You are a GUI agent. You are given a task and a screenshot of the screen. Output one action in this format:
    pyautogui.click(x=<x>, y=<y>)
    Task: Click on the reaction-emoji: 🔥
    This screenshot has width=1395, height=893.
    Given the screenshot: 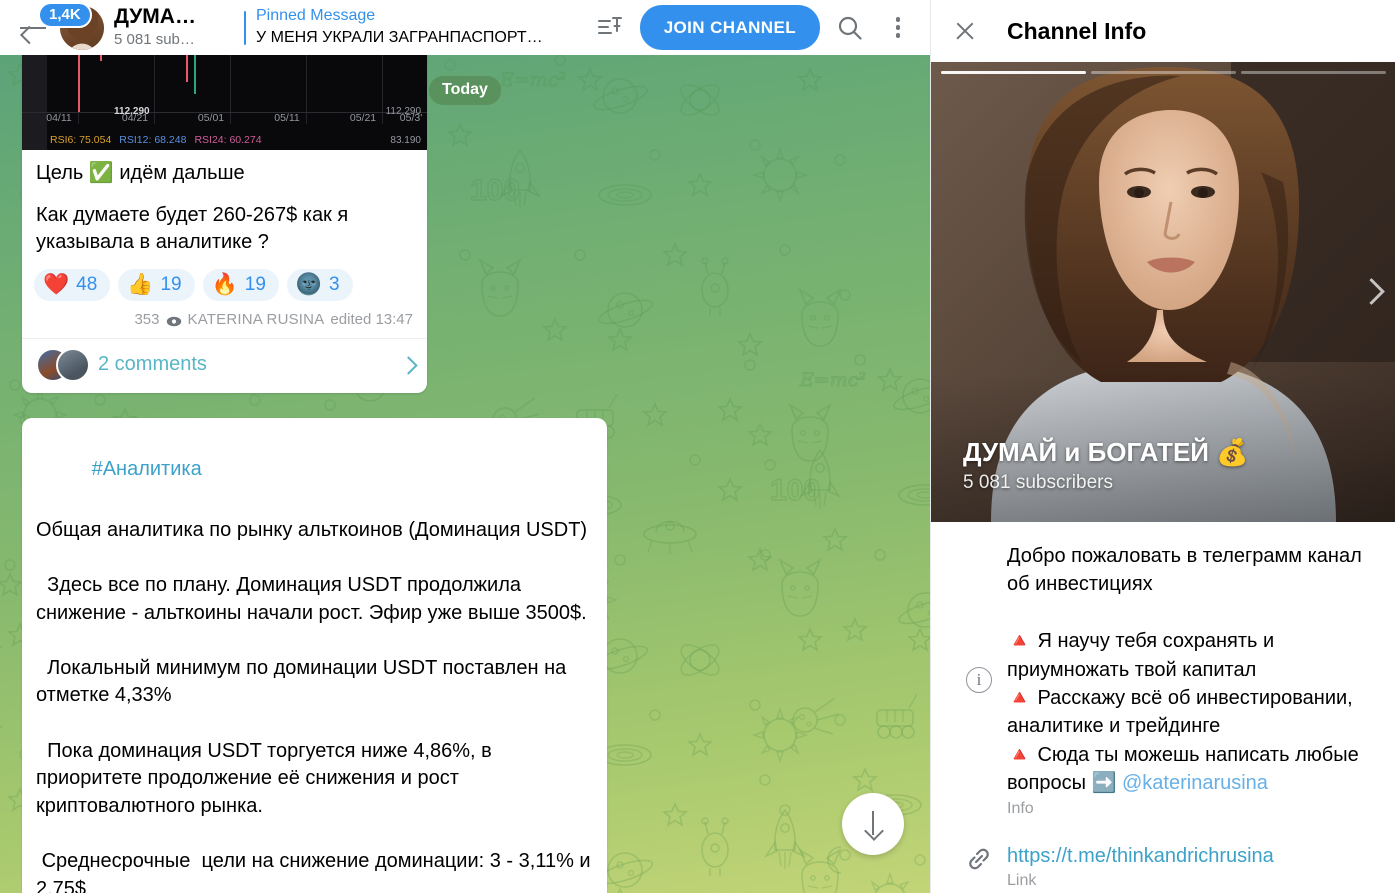 What is the action you would take?
    pyautogui.click(x=224, y=285)
    